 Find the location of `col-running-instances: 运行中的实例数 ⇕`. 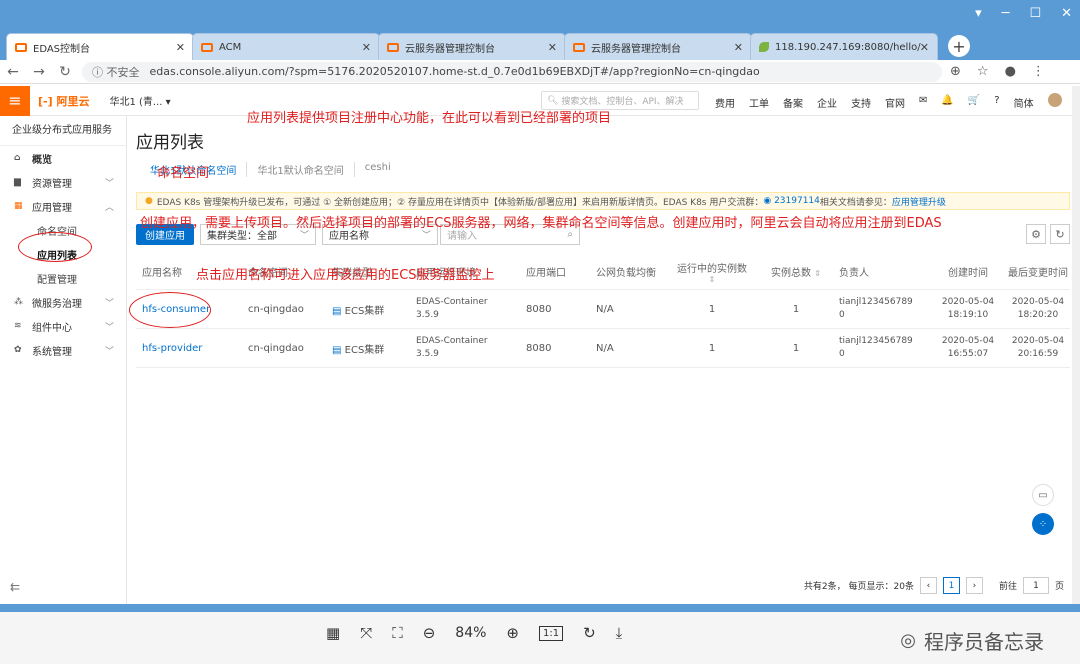

col-running-instances: 运行中的实例数 ⇕ is located at coordinates (709, 272).